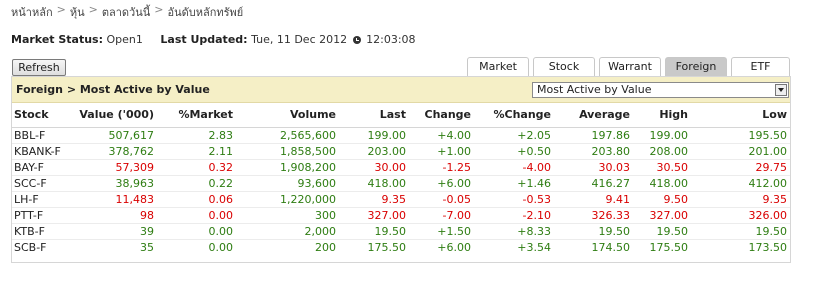 This screenshot has height=282, width=816. What do you see at coordinates (32, 12) in the screenshot?
I see `breadcrumb-home: หน้าหลัก` at bounding box center [32, 12].